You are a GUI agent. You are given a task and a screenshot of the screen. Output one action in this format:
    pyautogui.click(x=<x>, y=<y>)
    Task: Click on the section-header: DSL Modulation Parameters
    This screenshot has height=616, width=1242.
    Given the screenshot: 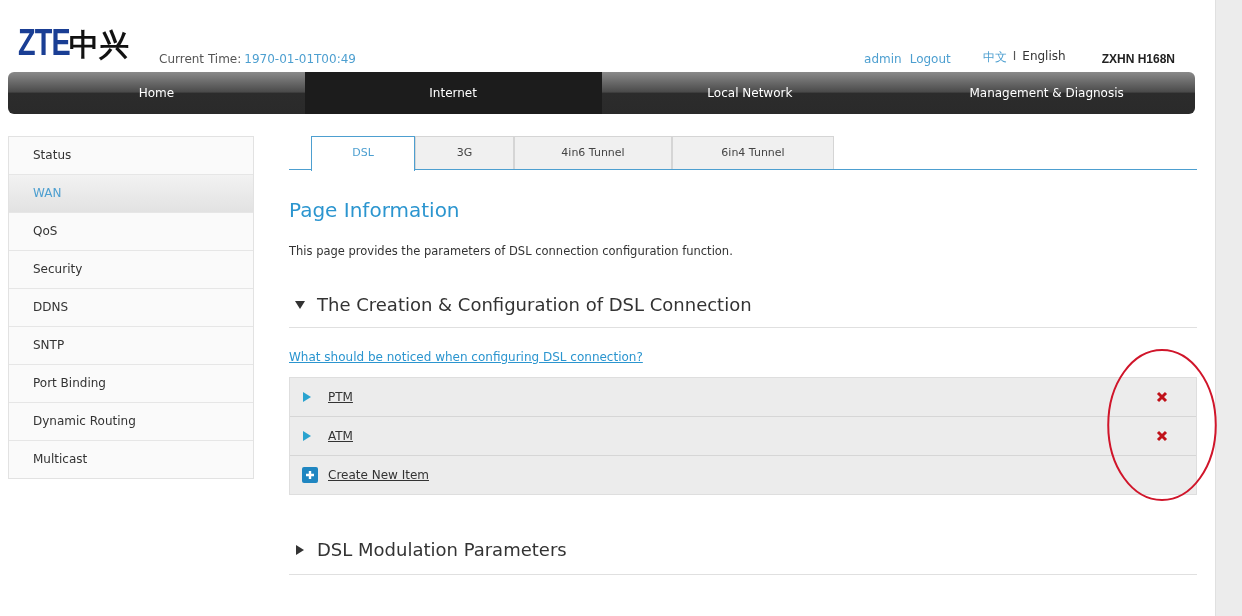 What is the action you would take?
    pyautogui.click(x=743, y=557)
    